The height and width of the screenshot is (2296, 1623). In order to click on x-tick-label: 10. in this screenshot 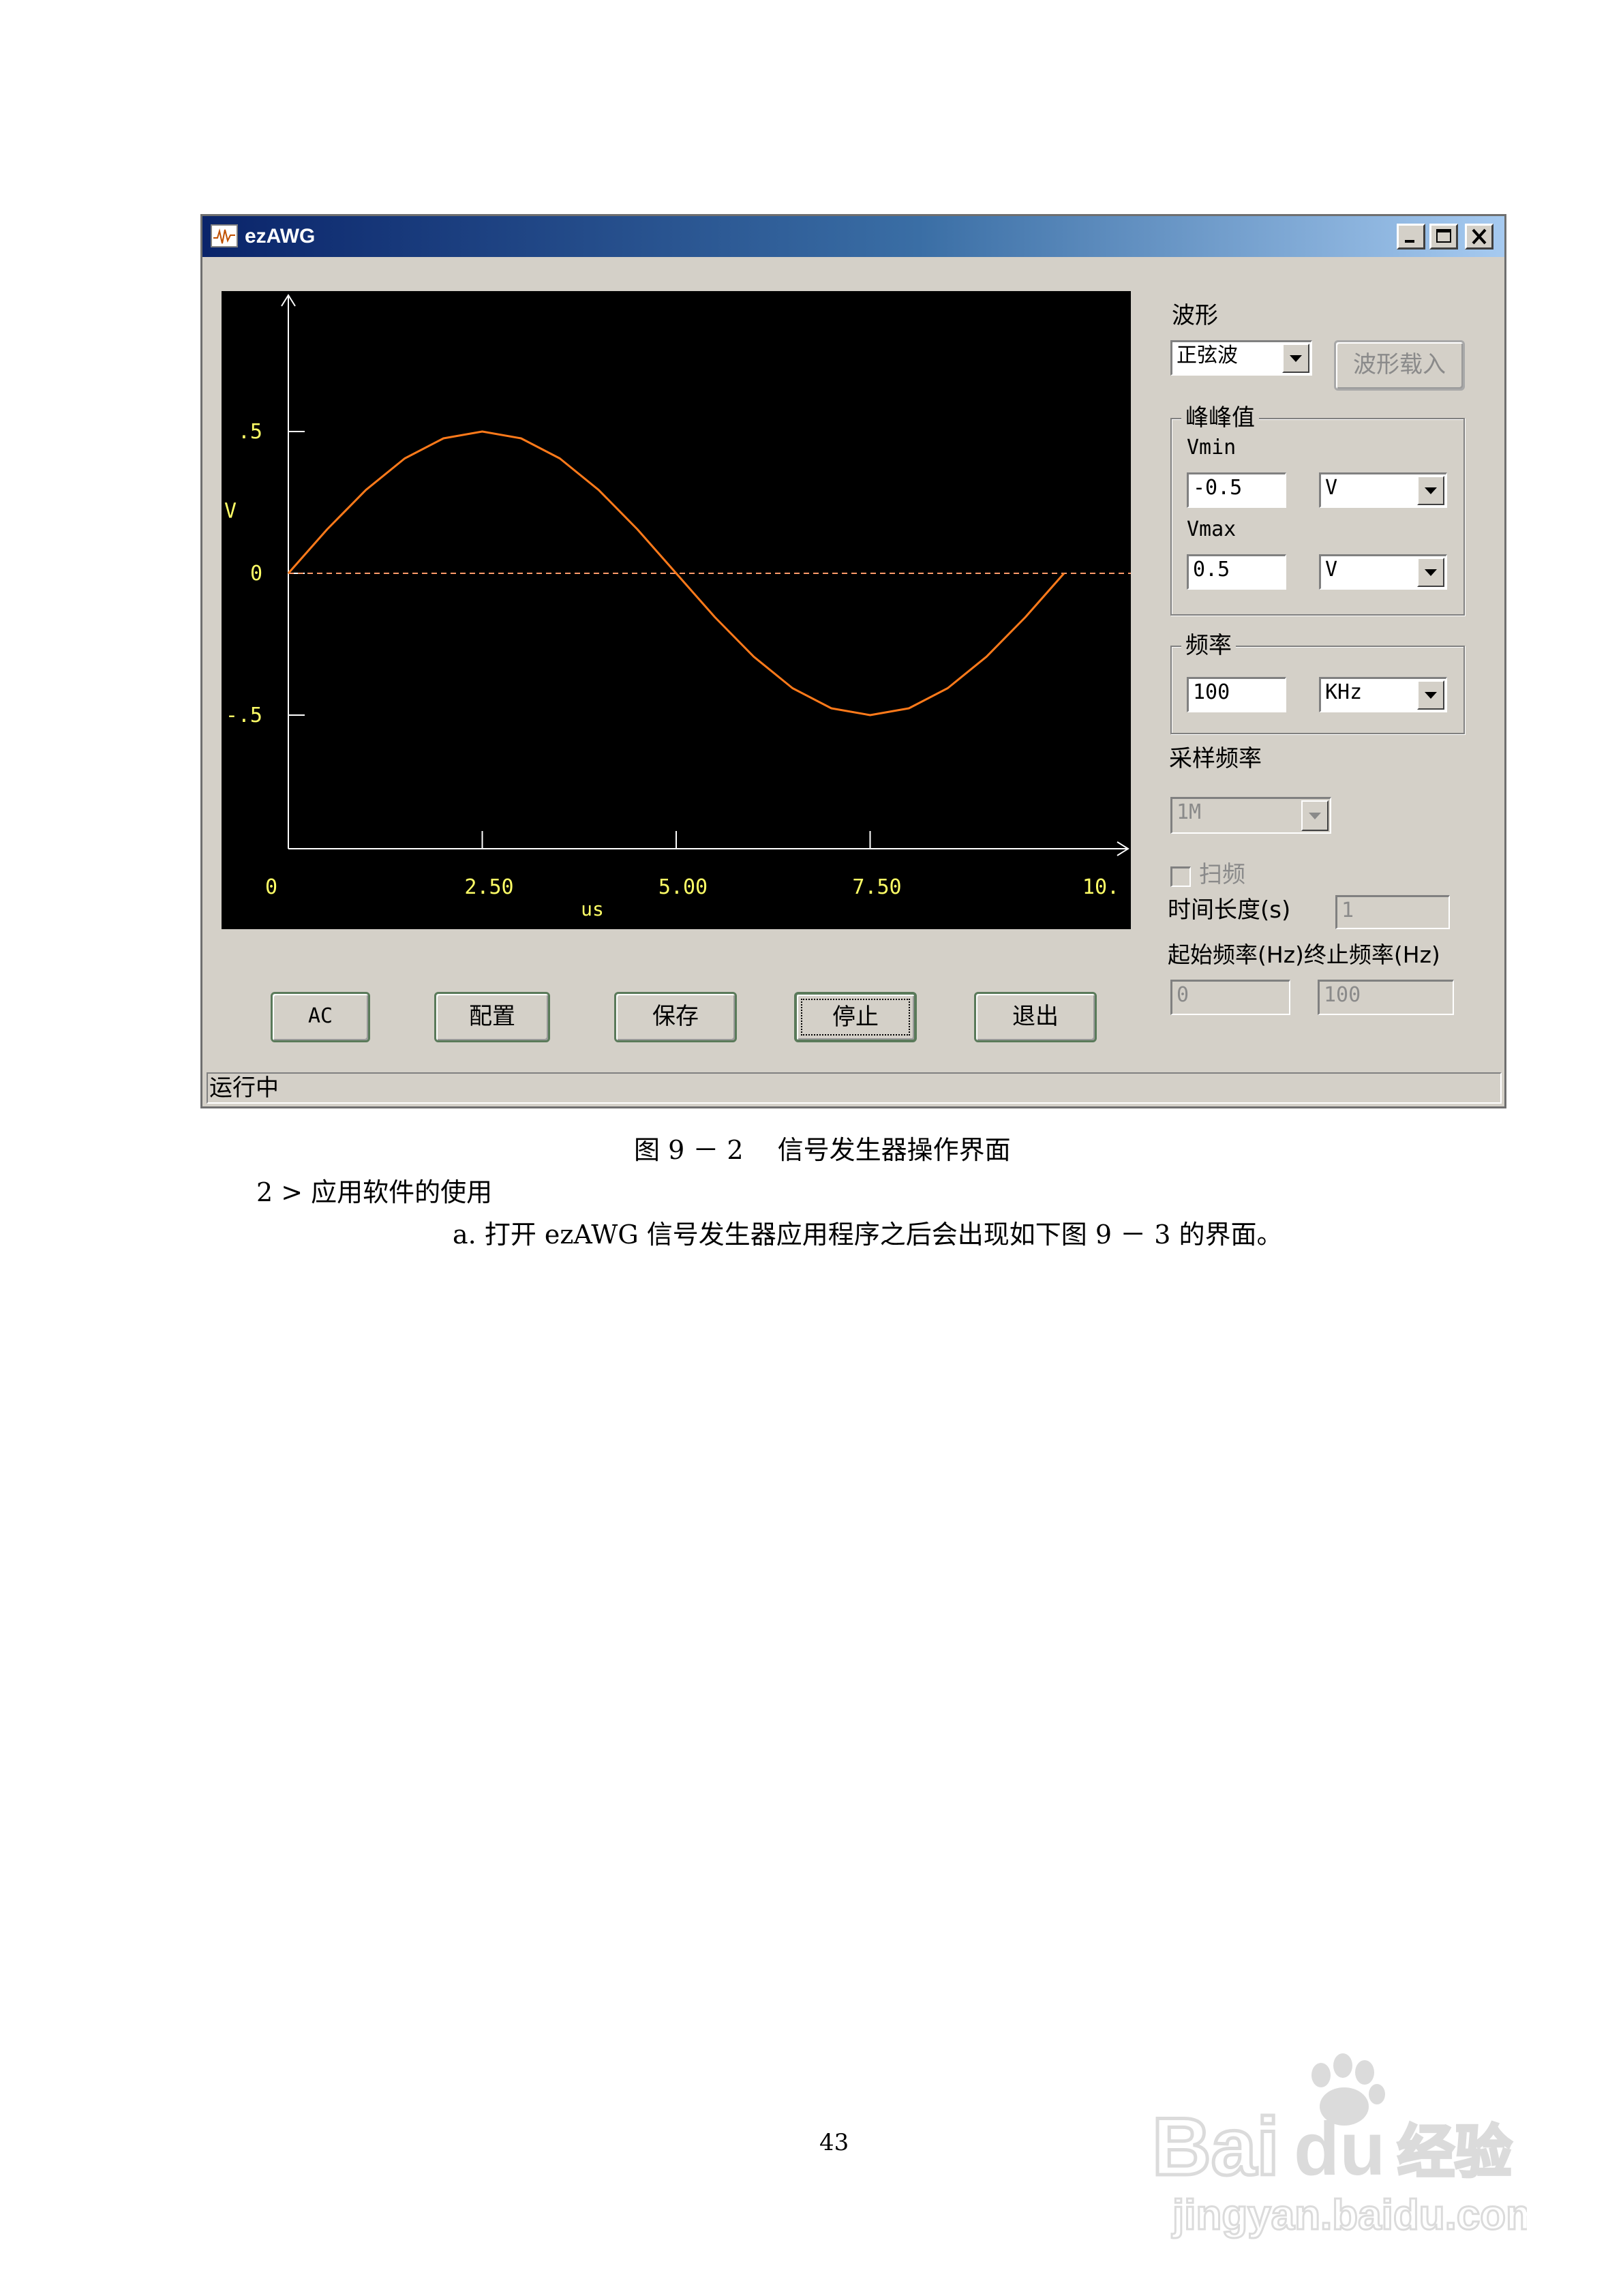, I will do `click(1100, 887)`.